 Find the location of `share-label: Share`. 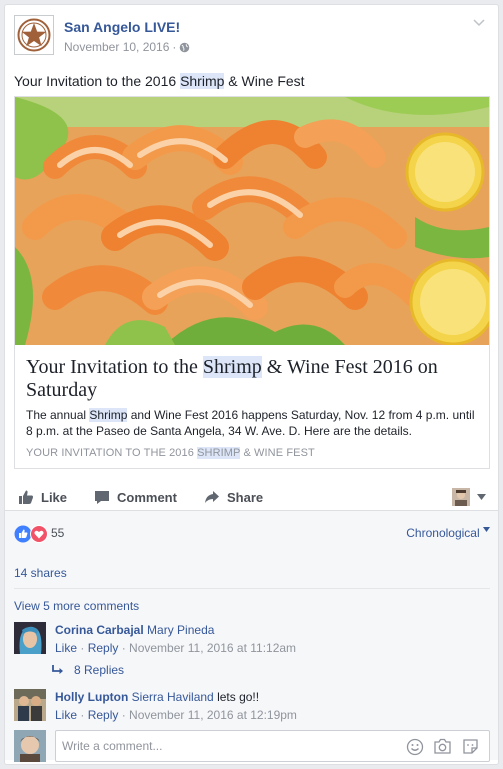

share-label: Share is located at coordinates (245, 497).